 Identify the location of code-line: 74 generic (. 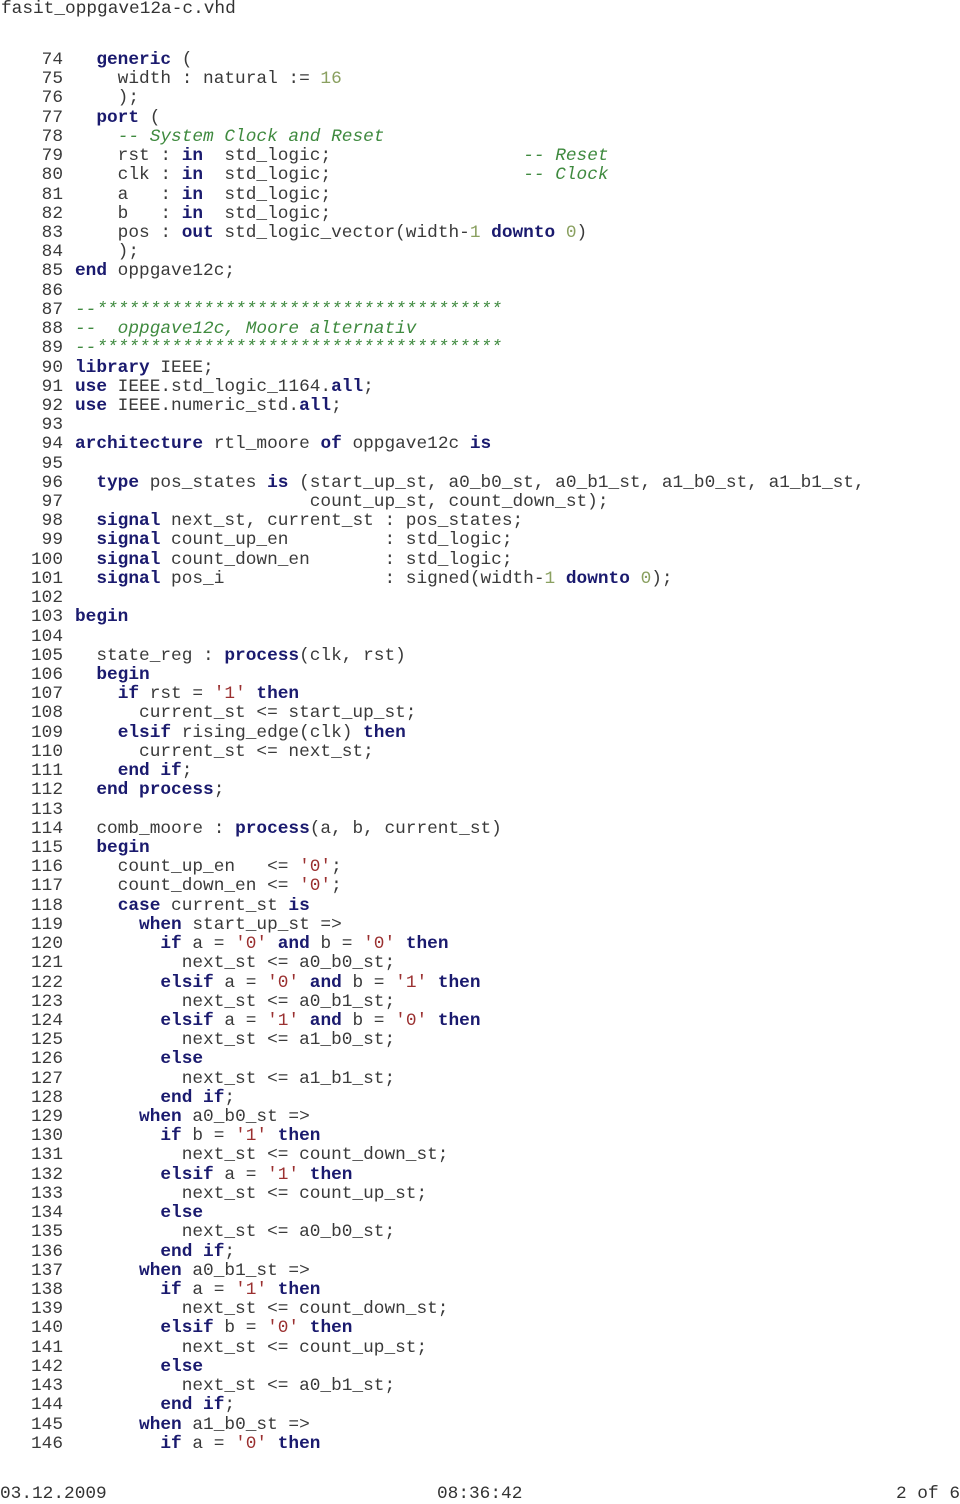
(480, 60).